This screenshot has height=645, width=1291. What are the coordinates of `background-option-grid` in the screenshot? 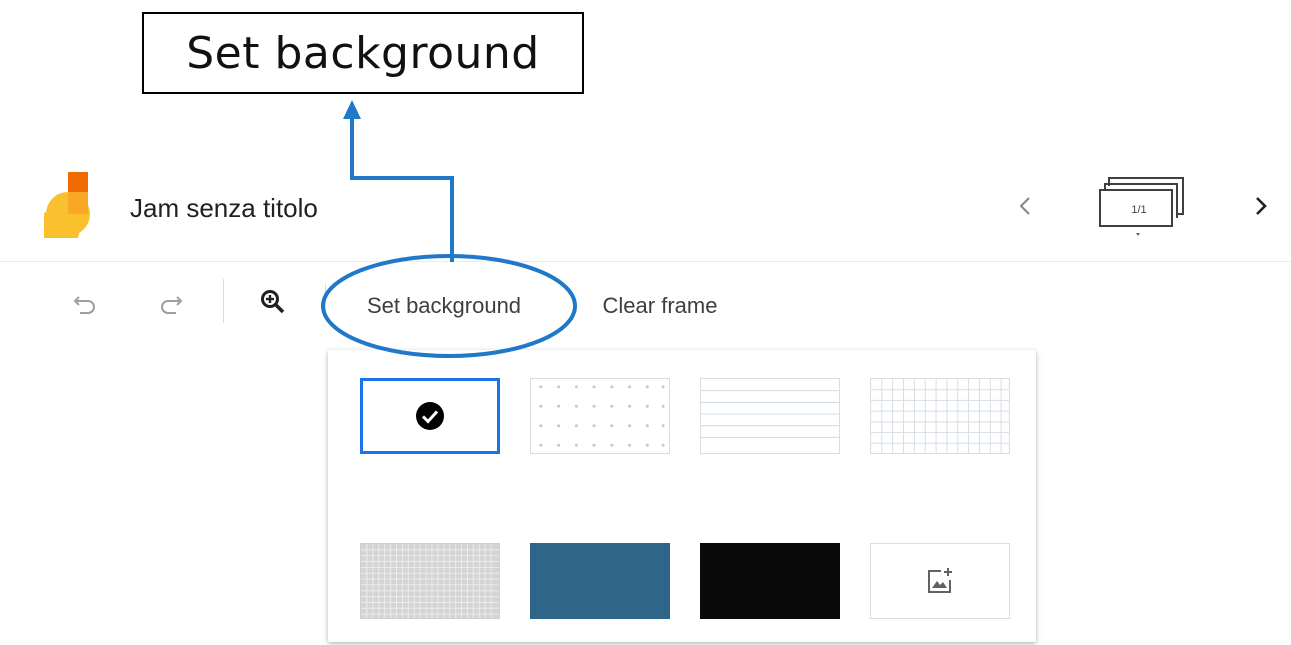 It's located at (940, 416).